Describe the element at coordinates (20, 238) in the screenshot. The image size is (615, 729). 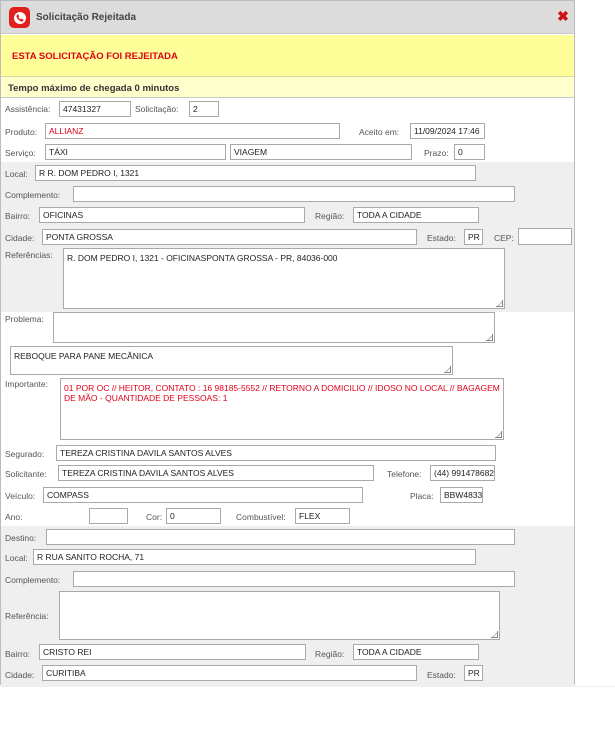
I see `cidade-label: Cidade:` at that location.